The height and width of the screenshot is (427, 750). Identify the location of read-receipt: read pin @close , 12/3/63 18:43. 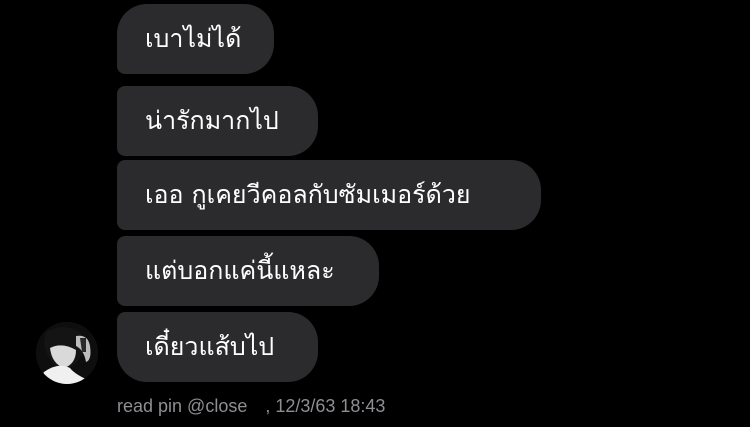
(251, 406).